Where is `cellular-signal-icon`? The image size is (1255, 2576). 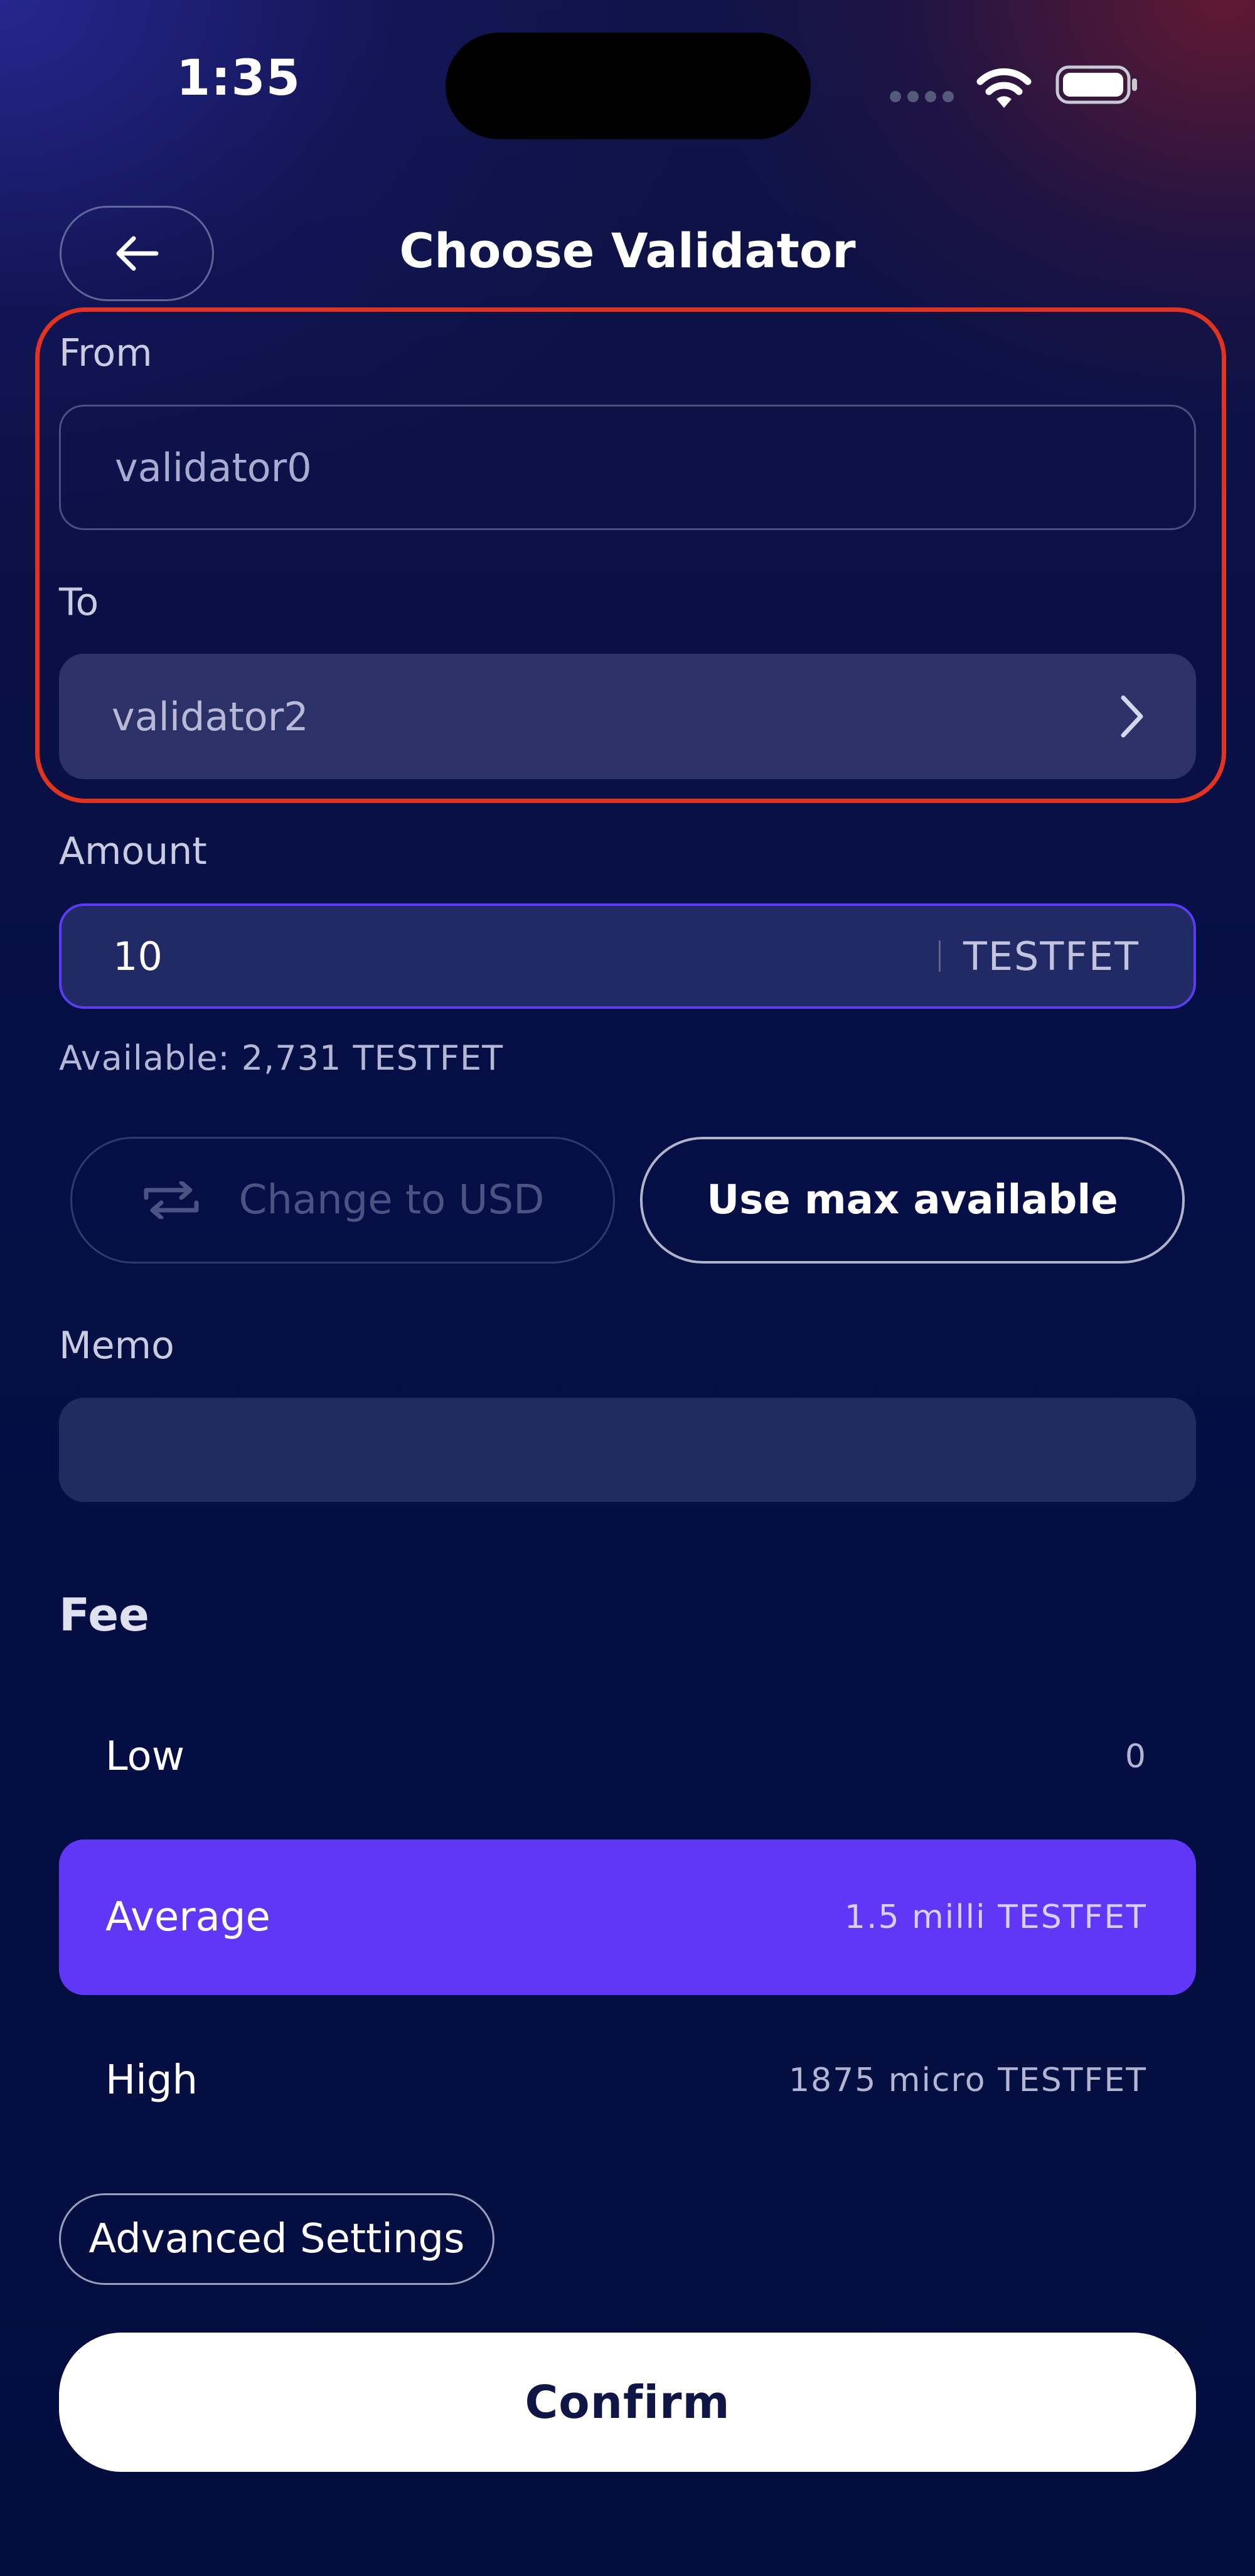 cellular-signal-icon is located at coordinates (925, 98).